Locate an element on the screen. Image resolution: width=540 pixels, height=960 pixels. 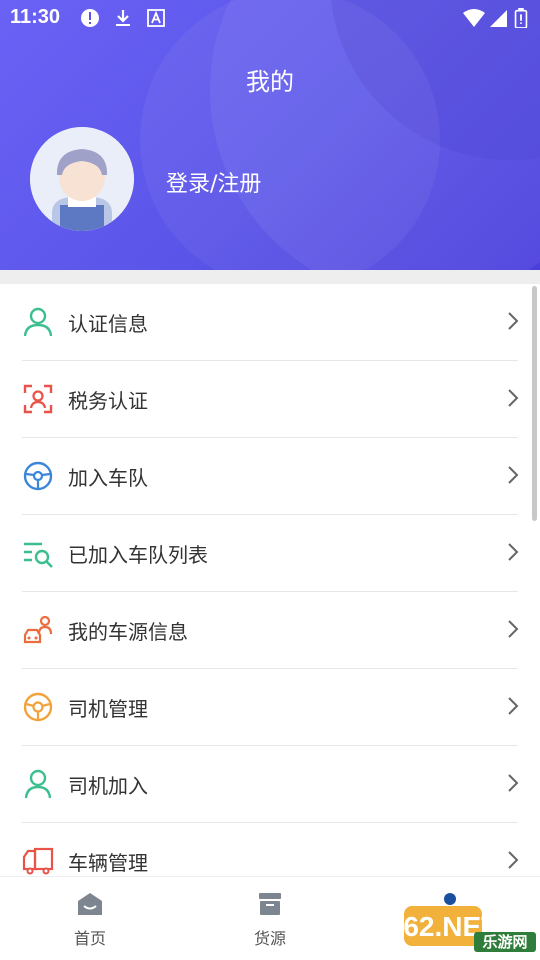
avatar is located at coordinates (82, 179).